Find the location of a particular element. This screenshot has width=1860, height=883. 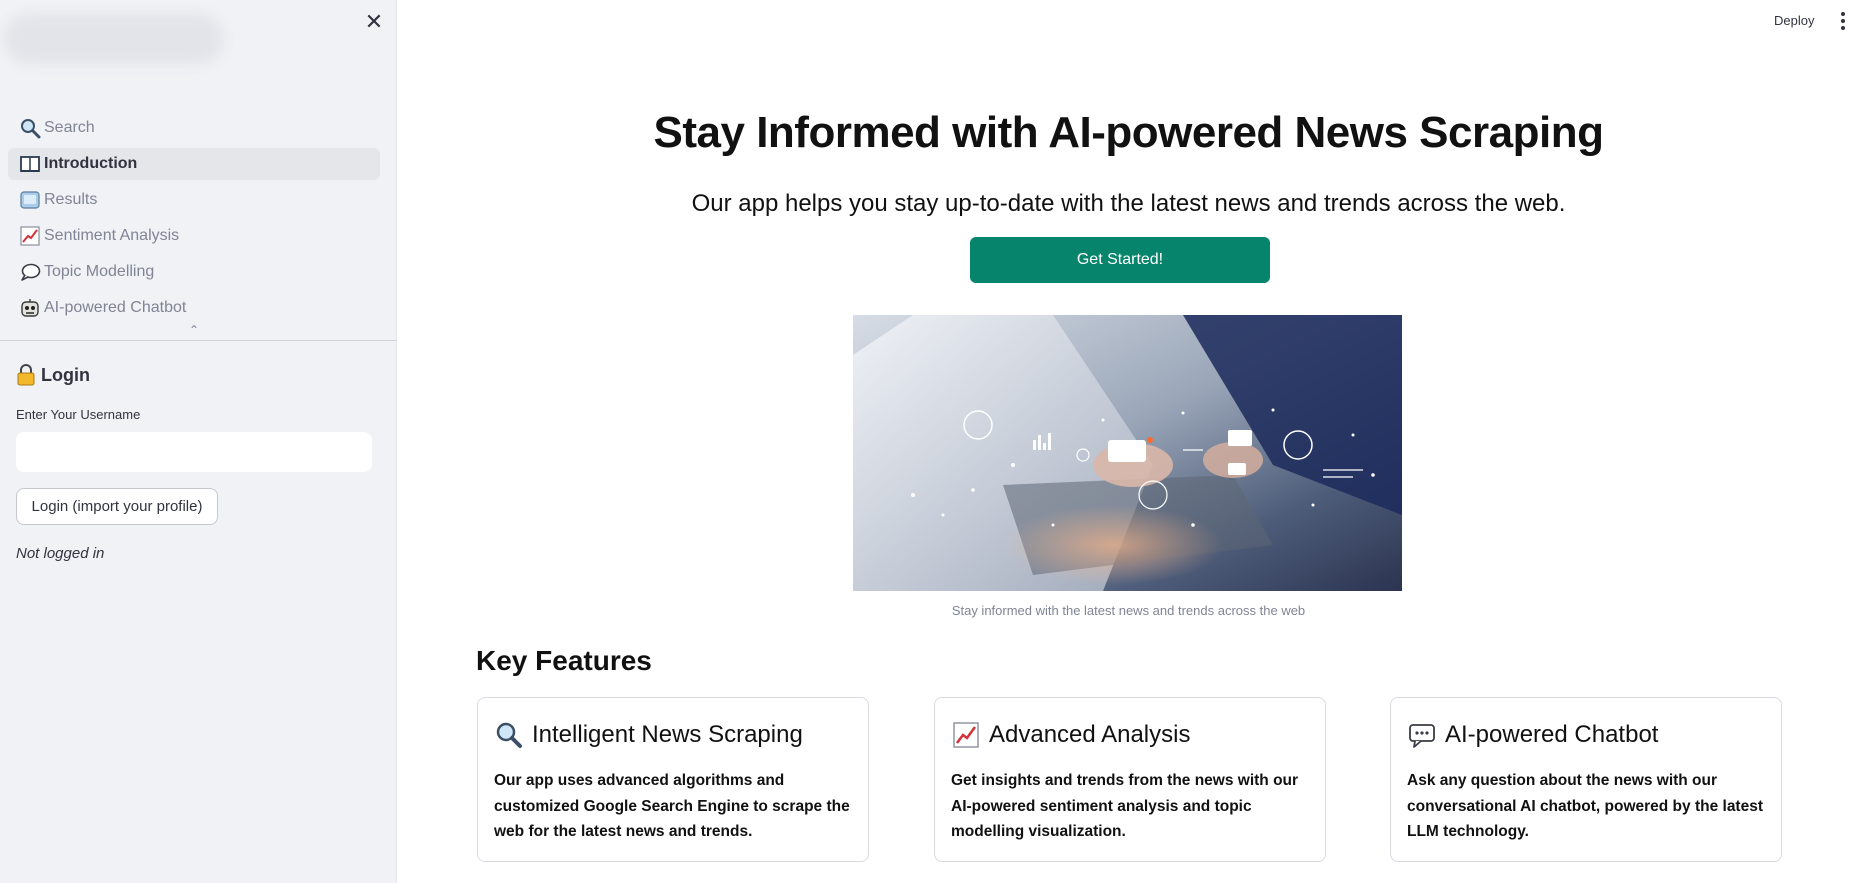

login-heading: Login is located at coordinates (53, 375).